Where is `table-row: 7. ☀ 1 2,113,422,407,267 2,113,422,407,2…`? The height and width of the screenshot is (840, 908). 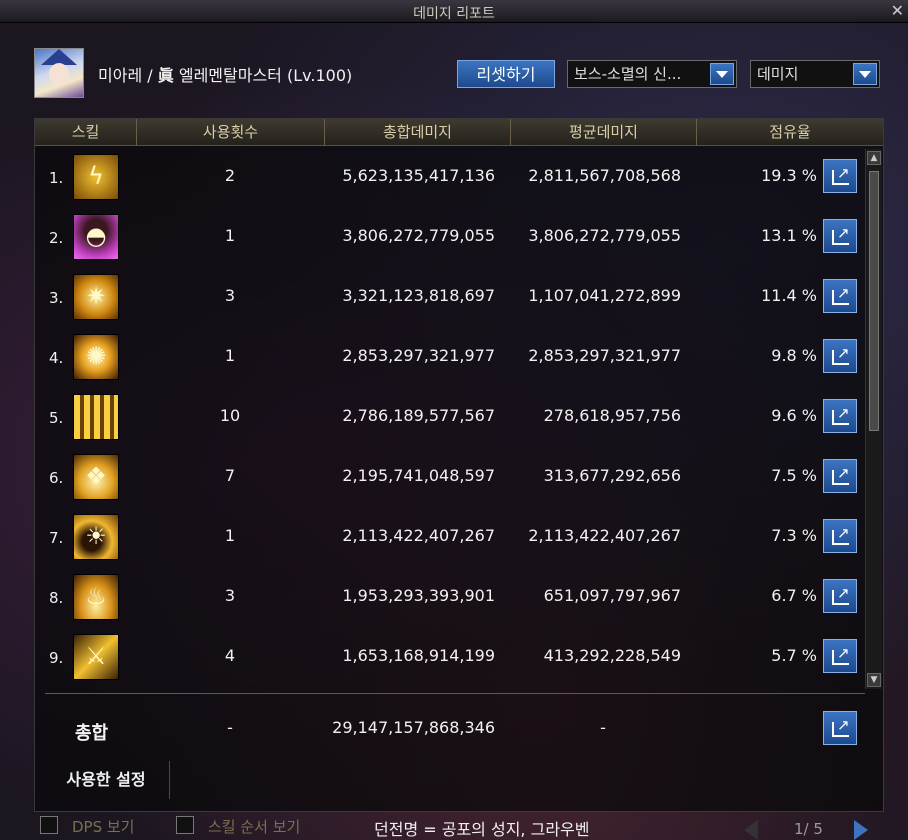
table-row: 7. ☀ 1 2,113,422,407,267 2,113,422,407,2… is located at coordinates (458, 537).